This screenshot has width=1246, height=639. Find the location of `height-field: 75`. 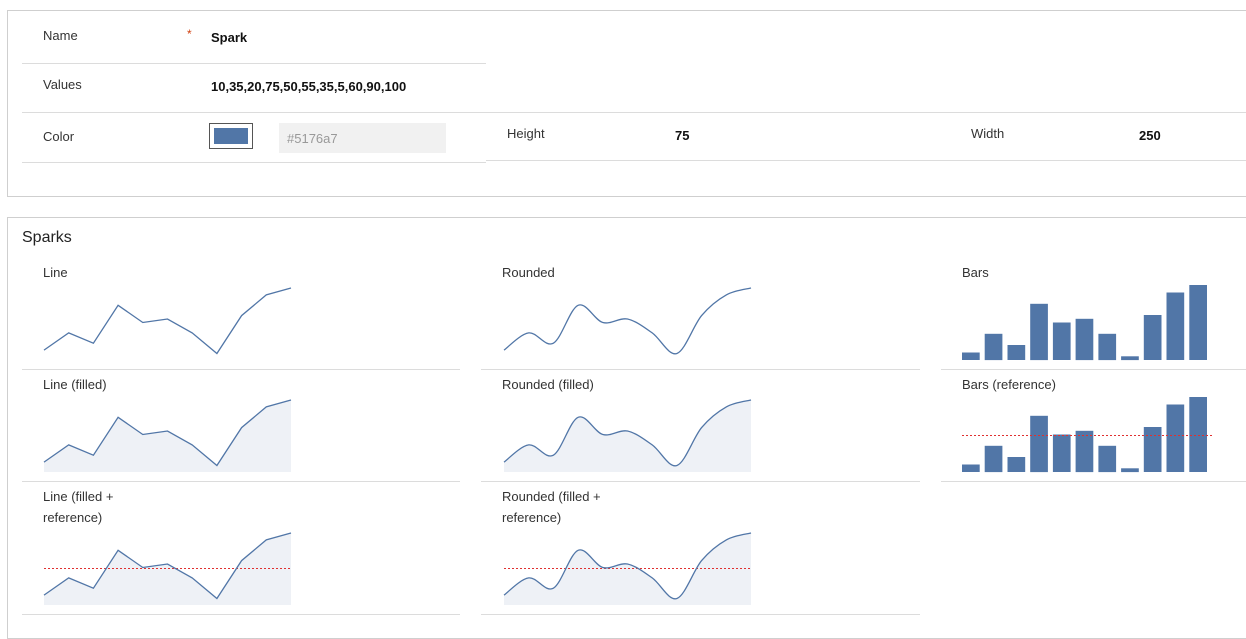

height-field: 75 is located at coordinates (682, 135).